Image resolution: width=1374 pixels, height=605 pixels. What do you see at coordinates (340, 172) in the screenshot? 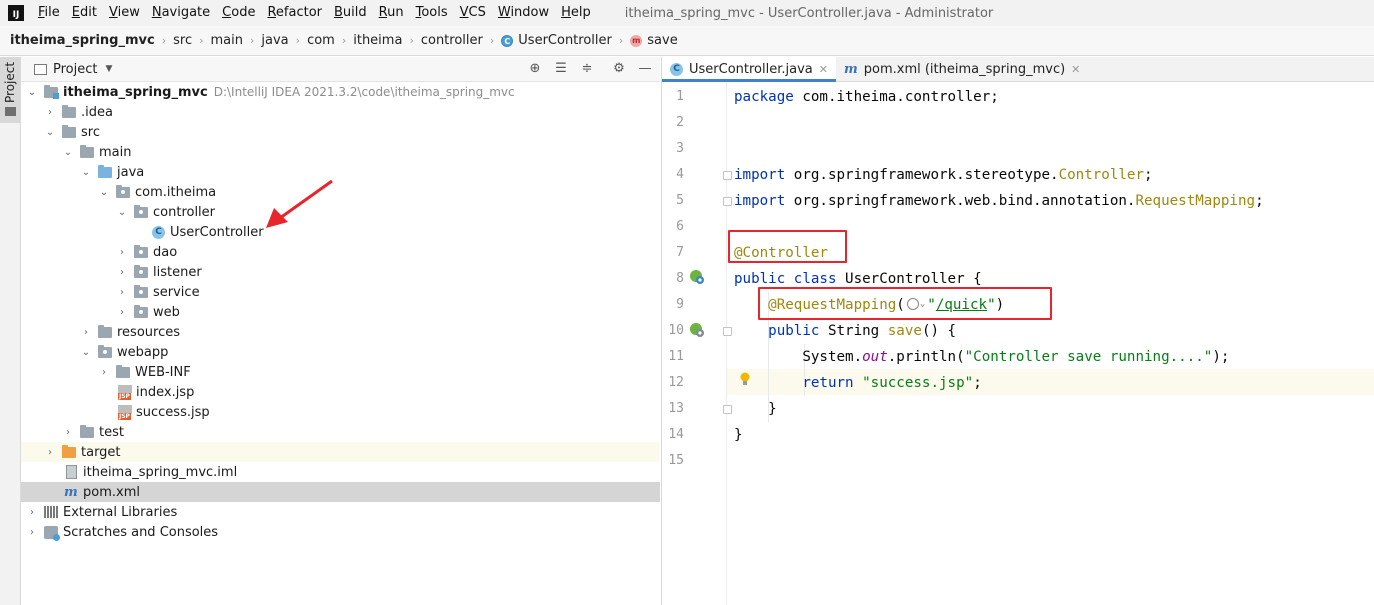
I see `tree-item-java: ⌄ java` at bounding box center [340, 172].